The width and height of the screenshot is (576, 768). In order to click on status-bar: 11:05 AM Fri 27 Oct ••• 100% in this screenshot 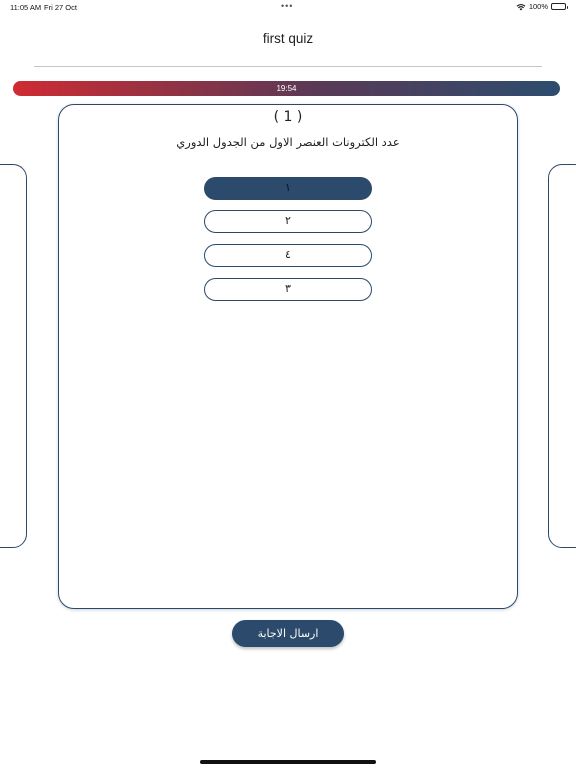, I will do `click(288, 7)`.